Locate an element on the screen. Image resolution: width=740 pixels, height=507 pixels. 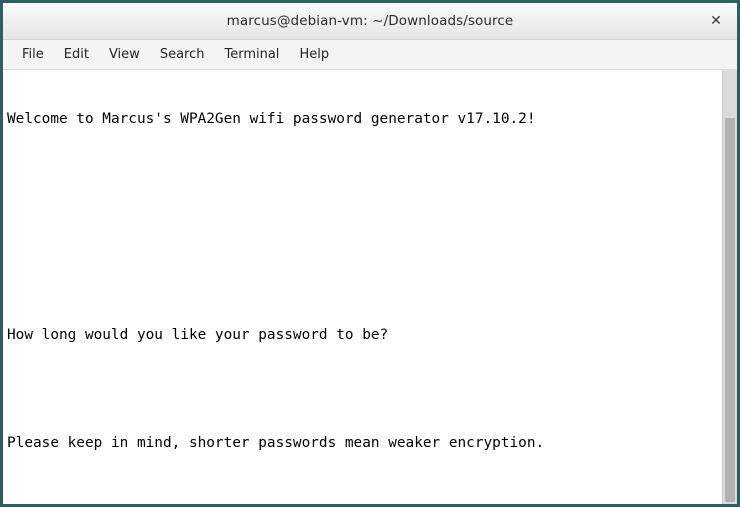
window-title: marcus@debian-vm: ~/Downloads/source is located at coordinates (370, 21).